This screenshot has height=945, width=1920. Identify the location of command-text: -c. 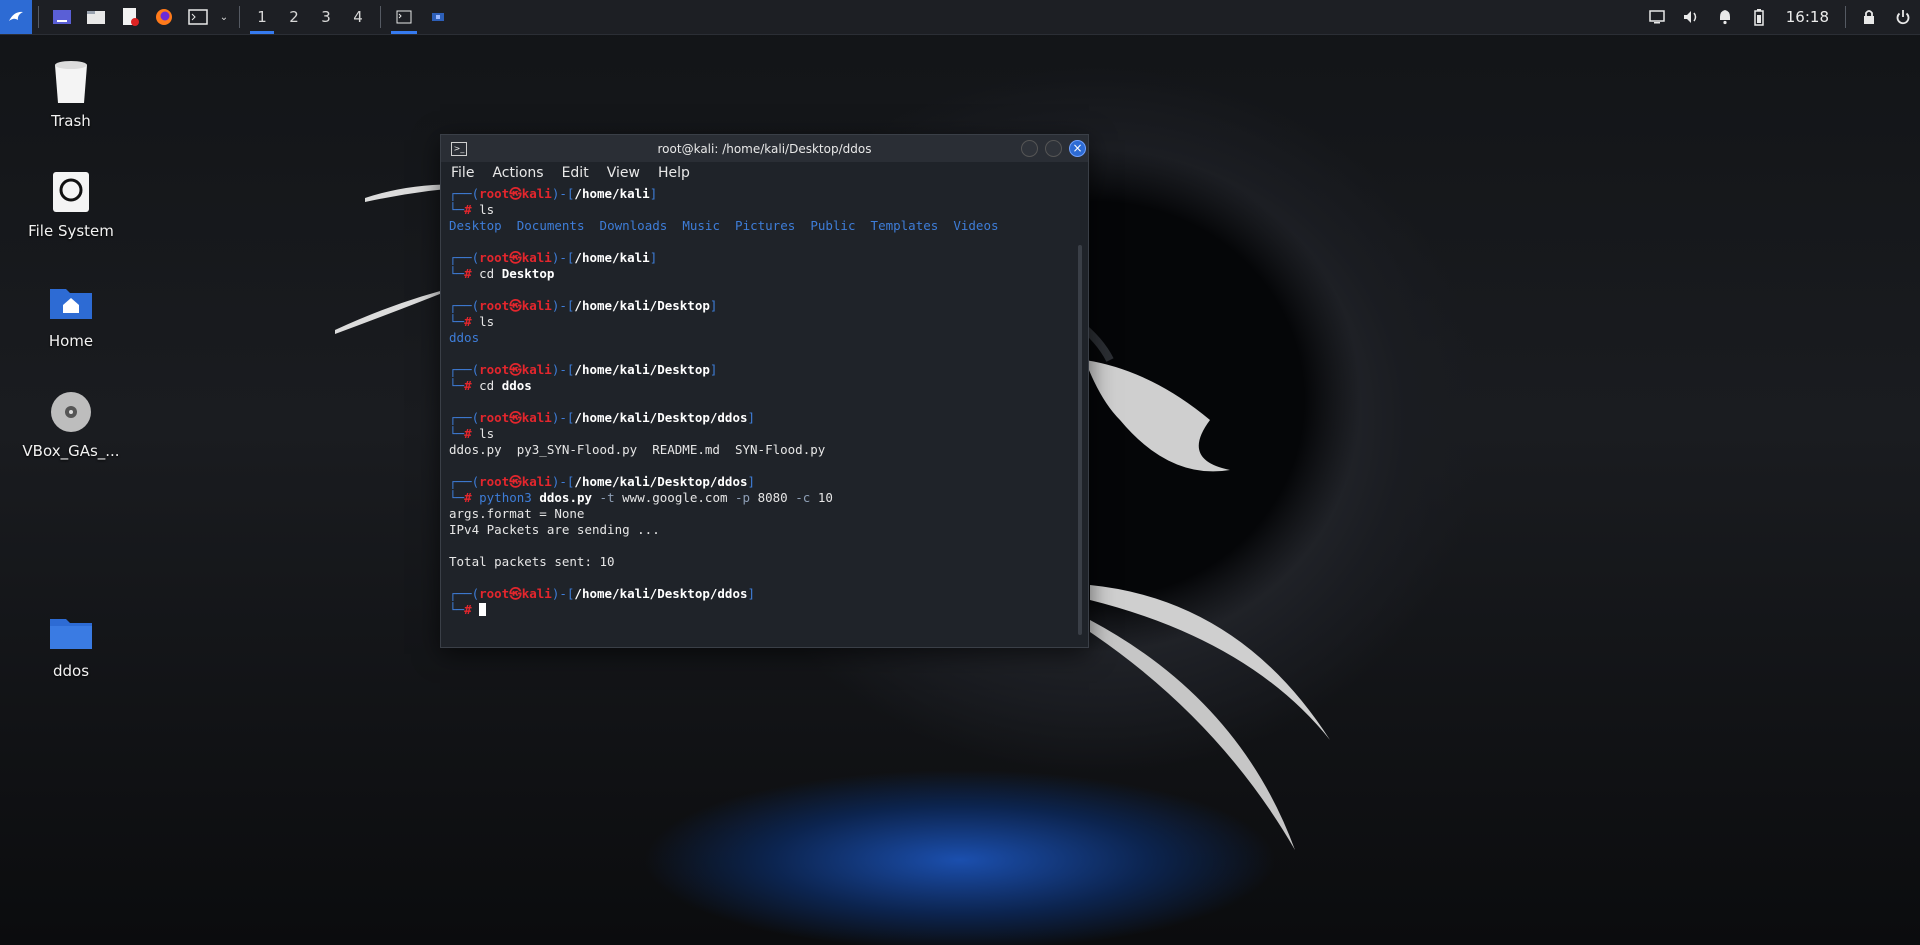
(802, 497).